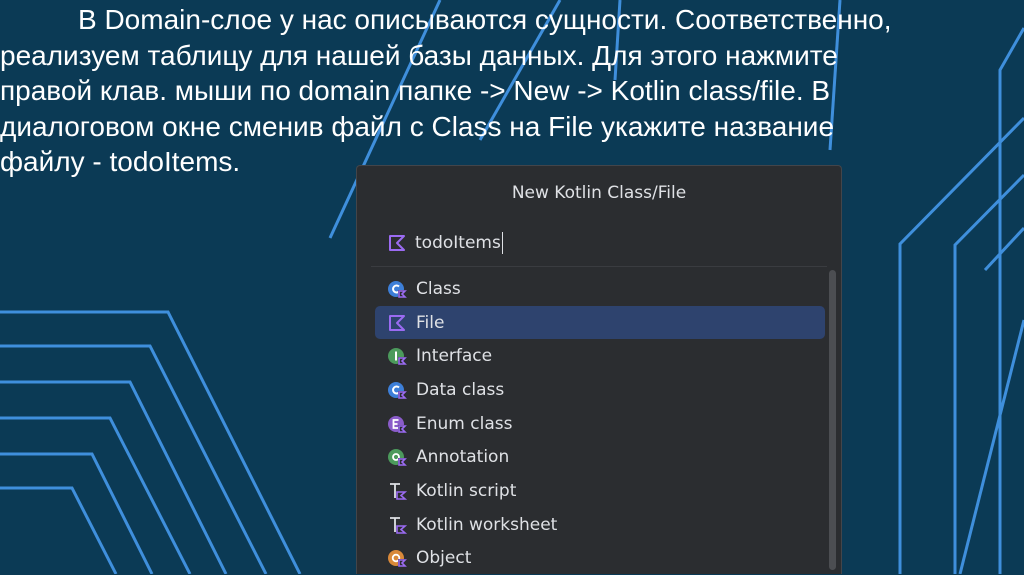 The image size is (1024, 575). I want to click on name-input: todoItems, so click(459, 243).